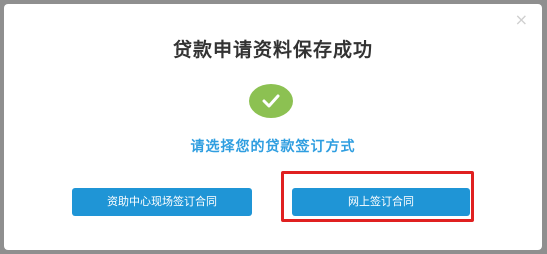 The image size is (547, 254). I want to click on signing-method-prompt: 请选择您的贷款签订方式, so click(273, 147).